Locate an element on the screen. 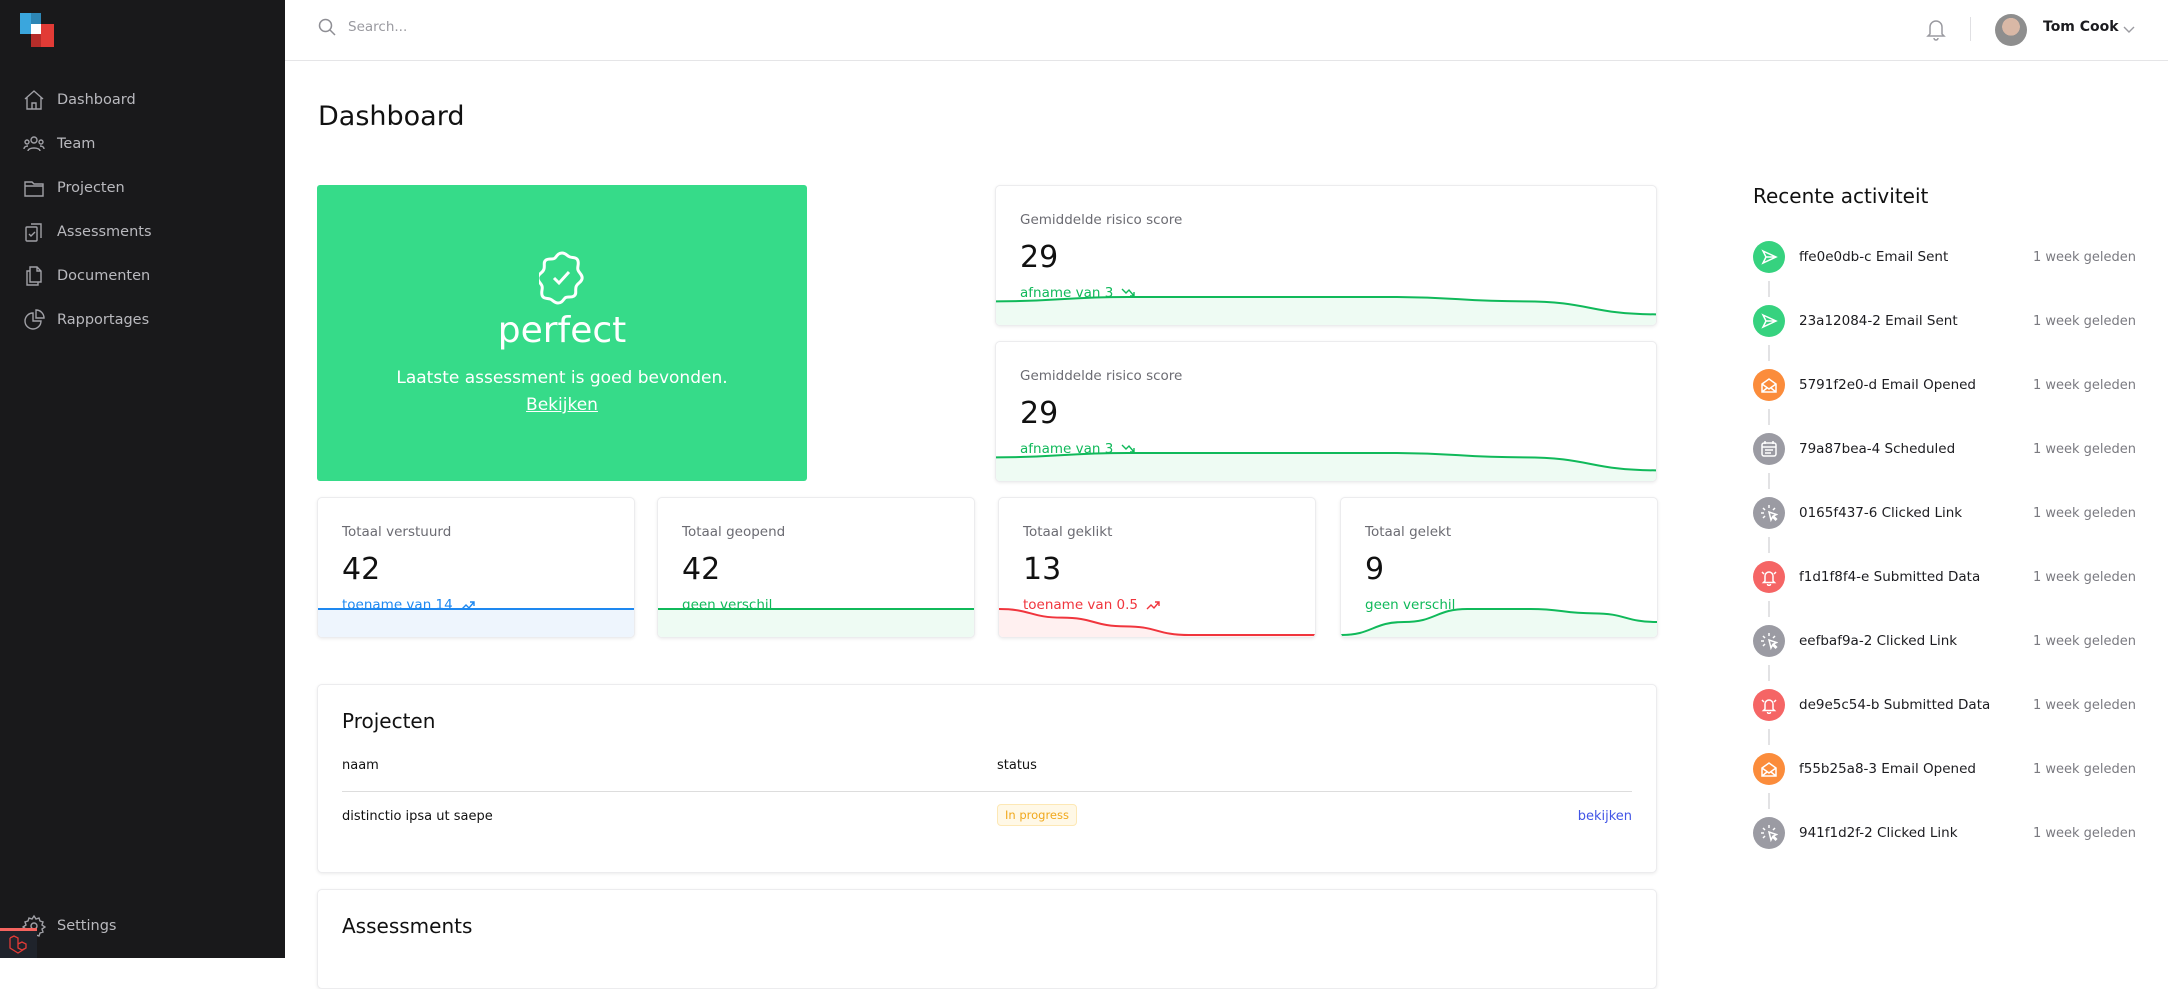 This screenshot has height=989, width=2168. sidebar-item-label: Projecten is located at coordinates (91, 188).